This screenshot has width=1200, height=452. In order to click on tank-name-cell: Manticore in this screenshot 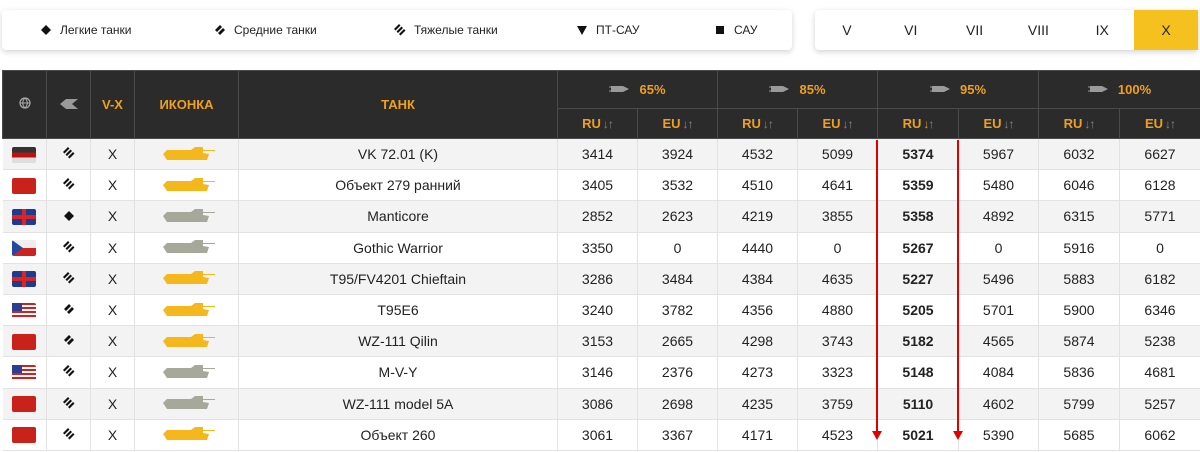, I will do `click(398, 216)`.